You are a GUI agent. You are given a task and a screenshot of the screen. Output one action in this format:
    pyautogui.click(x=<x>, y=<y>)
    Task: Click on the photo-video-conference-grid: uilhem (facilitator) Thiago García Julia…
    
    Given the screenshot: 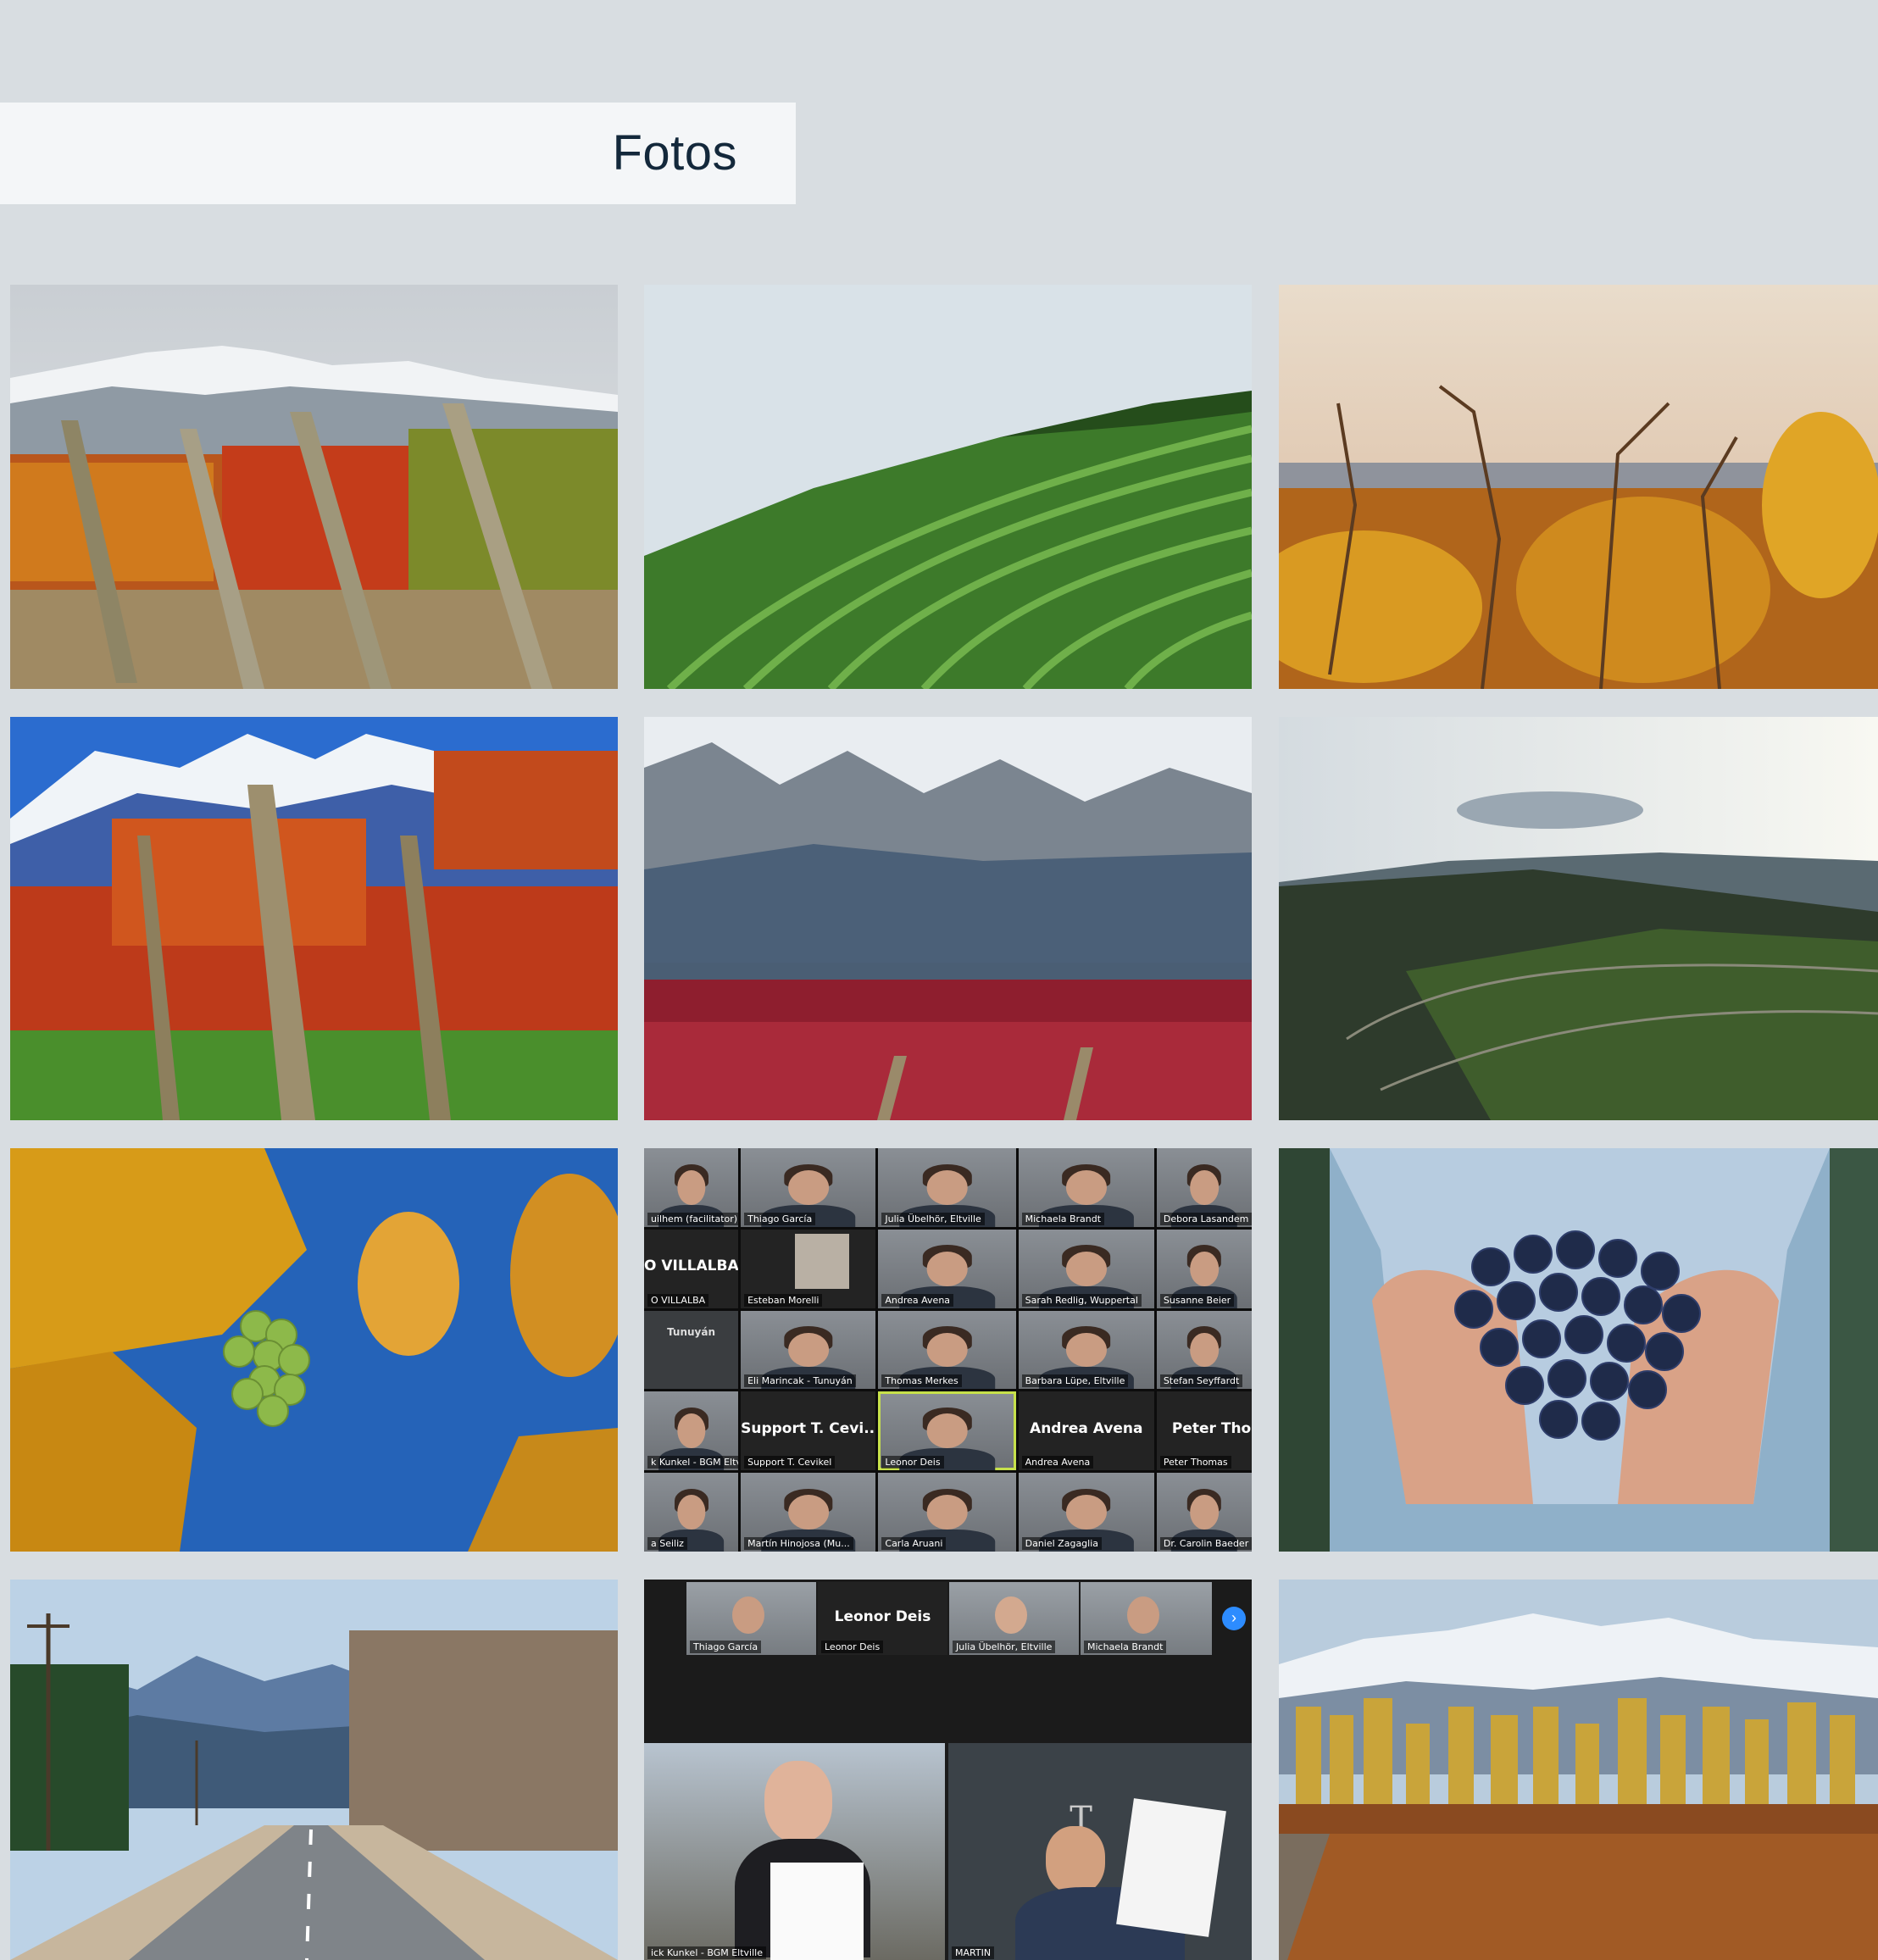 What is the action you would take?
    pyautogui.click(x=948, y=1350)
    